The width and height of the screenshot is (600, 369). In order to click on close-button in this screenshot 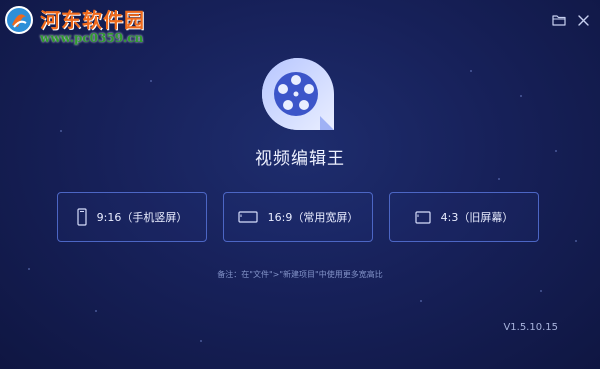, I will do `click(583, 20)`.